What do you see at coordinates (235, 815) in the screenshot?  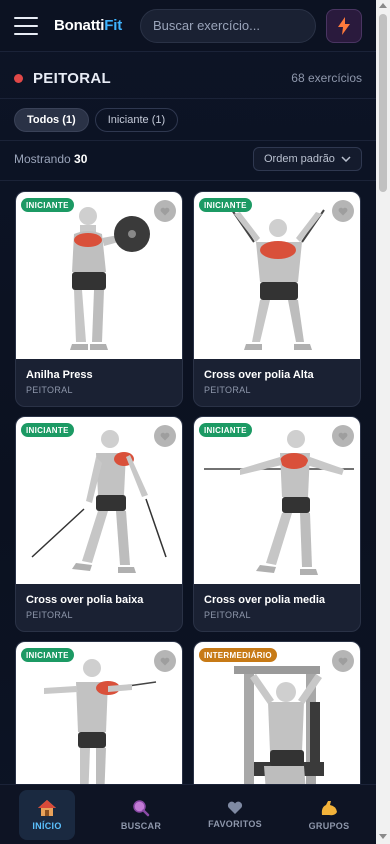 I see `nav-favorites: FAVORITOS` at bounding box center [235, 815].